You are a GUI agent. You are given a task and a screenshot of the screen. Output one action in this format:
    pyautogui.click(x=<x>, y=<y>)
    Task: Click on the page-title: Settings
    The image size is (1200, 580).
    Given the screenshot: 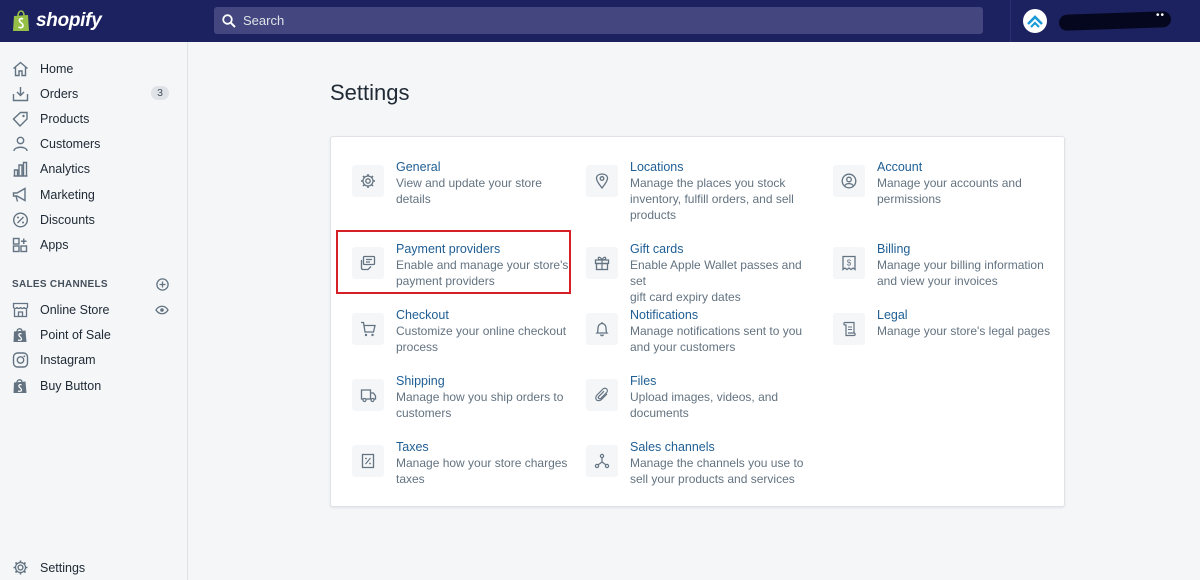 What is the action you would take?
    pyautogui.click(x=370, y=92)
    